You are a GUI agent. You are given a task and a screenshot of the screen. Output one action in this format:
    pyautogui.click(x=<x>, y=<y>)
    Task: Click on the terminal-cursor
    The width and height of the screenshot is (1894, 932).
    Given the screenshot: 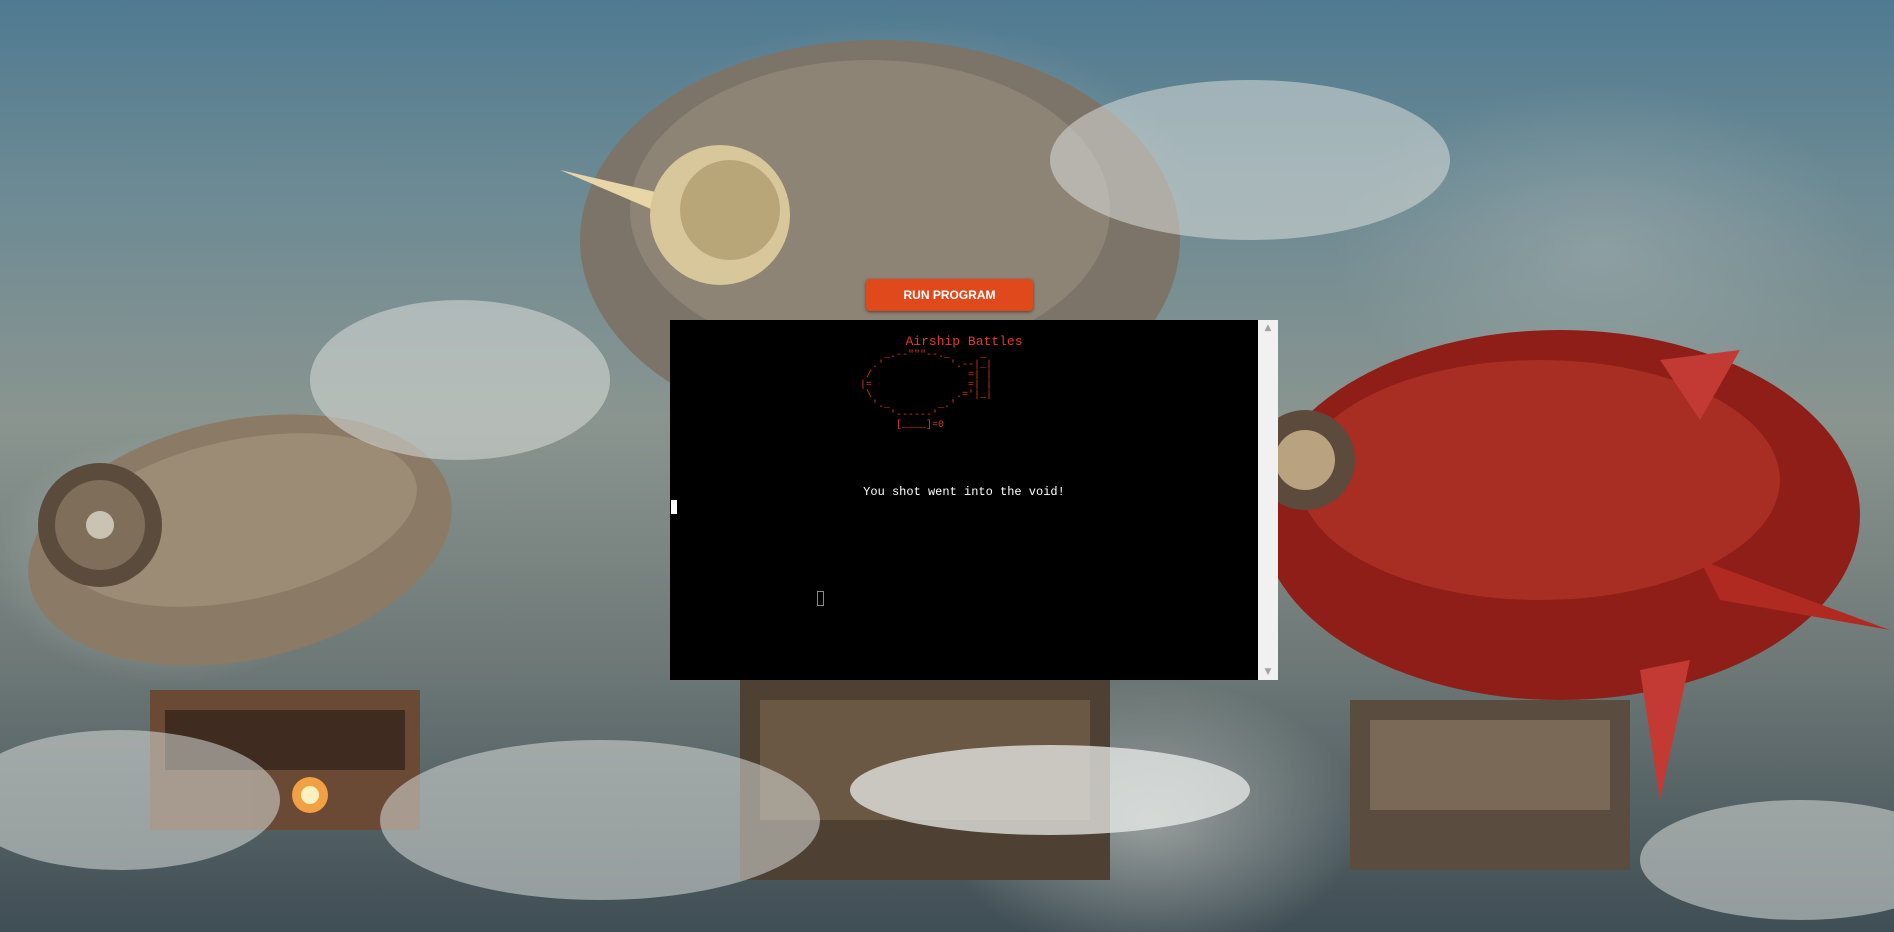 What is the action you would take?
    pyautogui.click(x=674, y=507)
    